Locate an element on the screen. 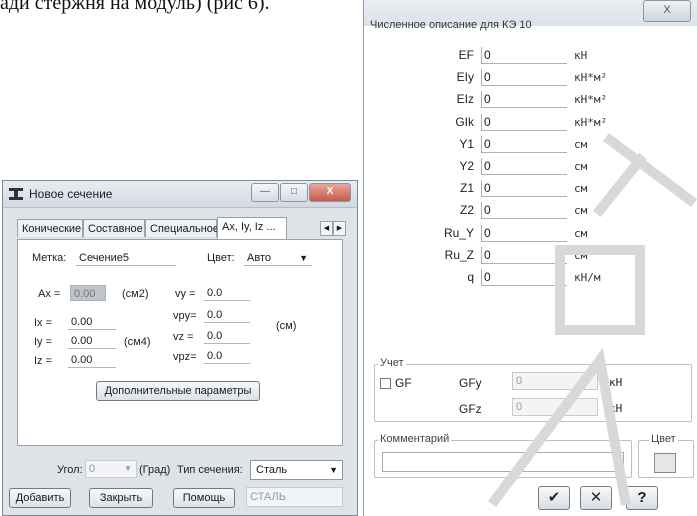  app-icon is located at coordinates (16, 194).